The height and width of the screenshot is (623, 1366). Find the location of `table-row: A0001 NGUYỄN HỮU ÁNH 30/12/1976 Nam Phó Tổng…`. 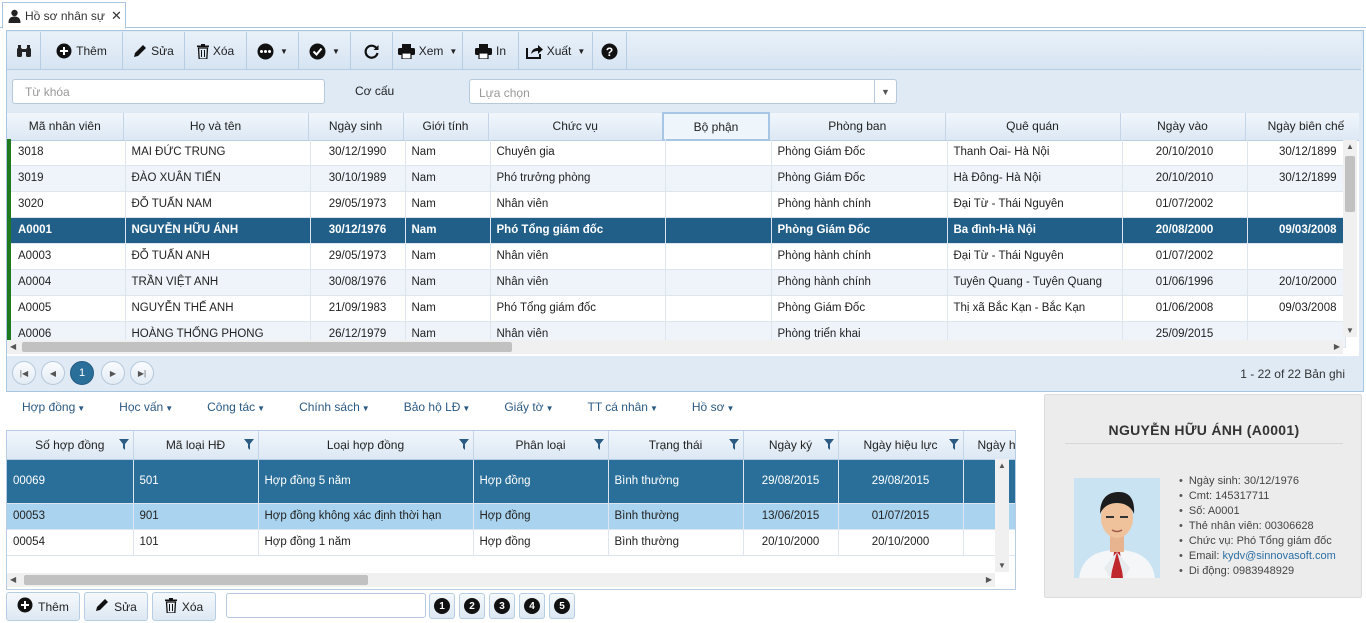

table-row: A0001 NGUYỄN HỮU ÁNH 30/12/1976 Nam Phó Tổng… is located at coordinates (676, 230).